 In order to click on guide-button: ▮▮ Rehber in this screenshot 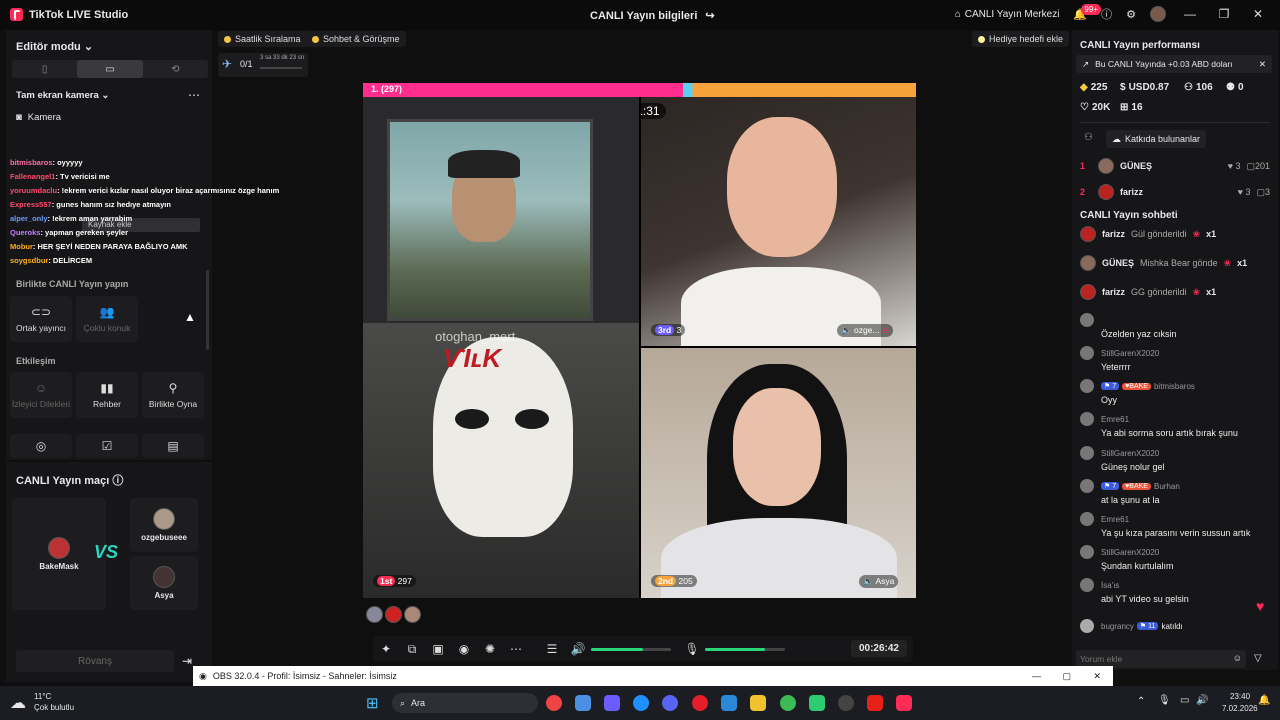, I will do `click(107, 395)`.